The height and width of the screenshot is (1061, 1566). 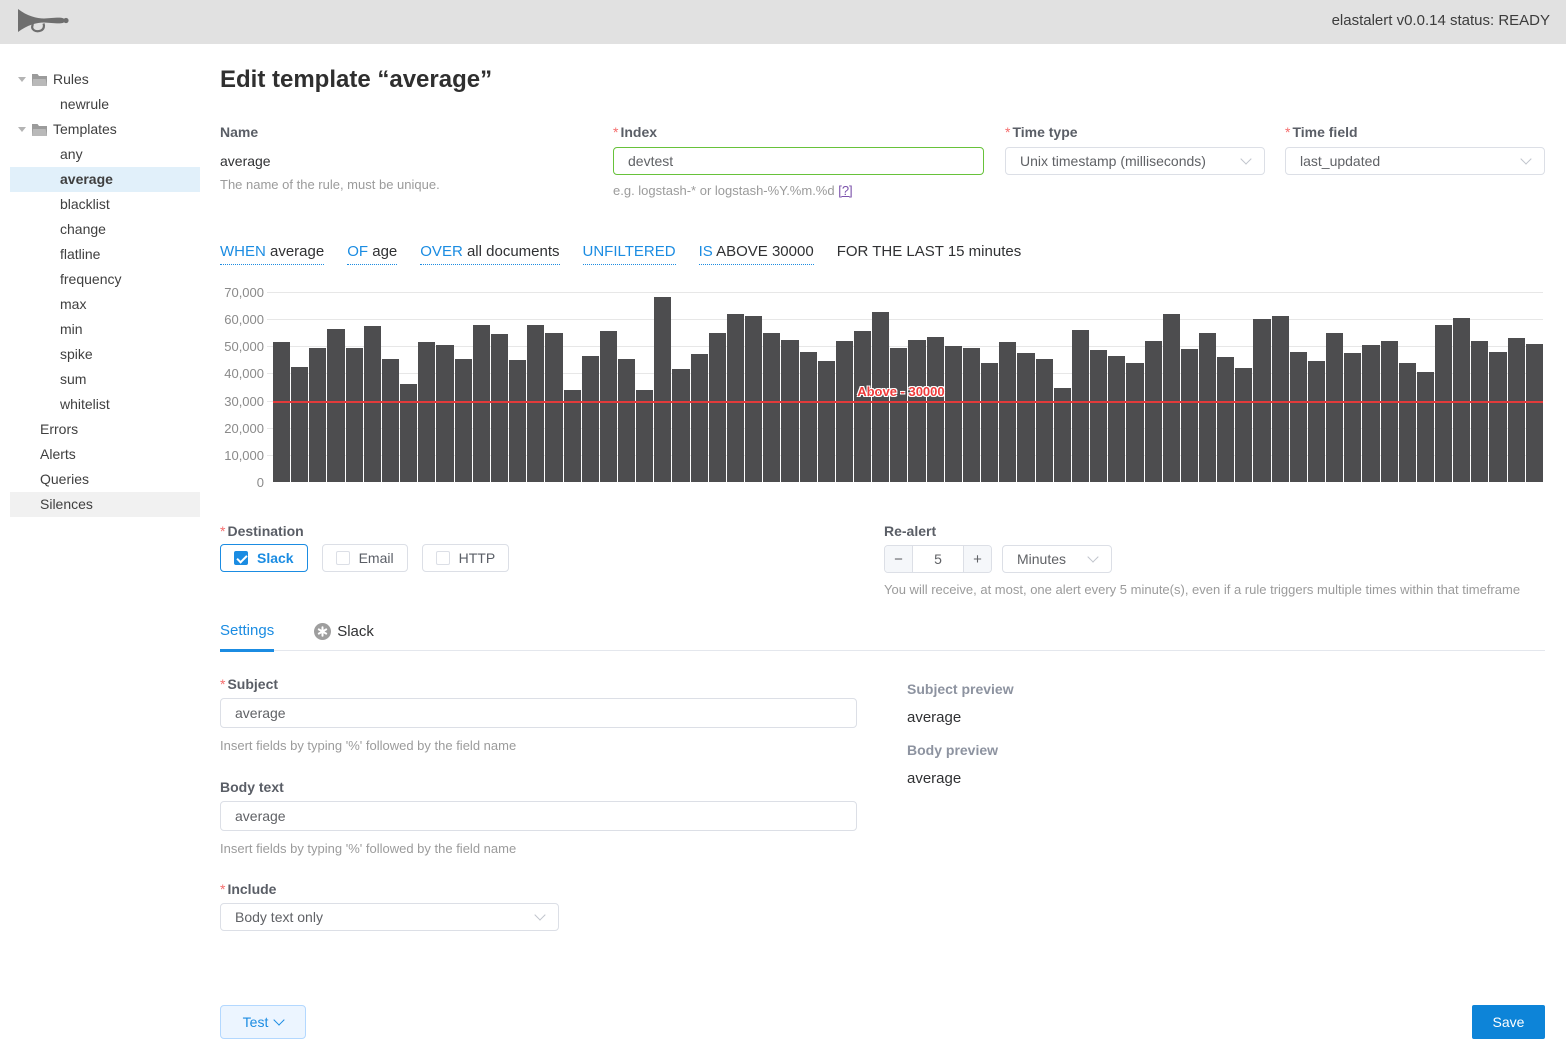 What do you see at coordinates (1041, 132) in the screenshot?
I see `time-type-label: * Time type` at bounding box center [1041, 132].